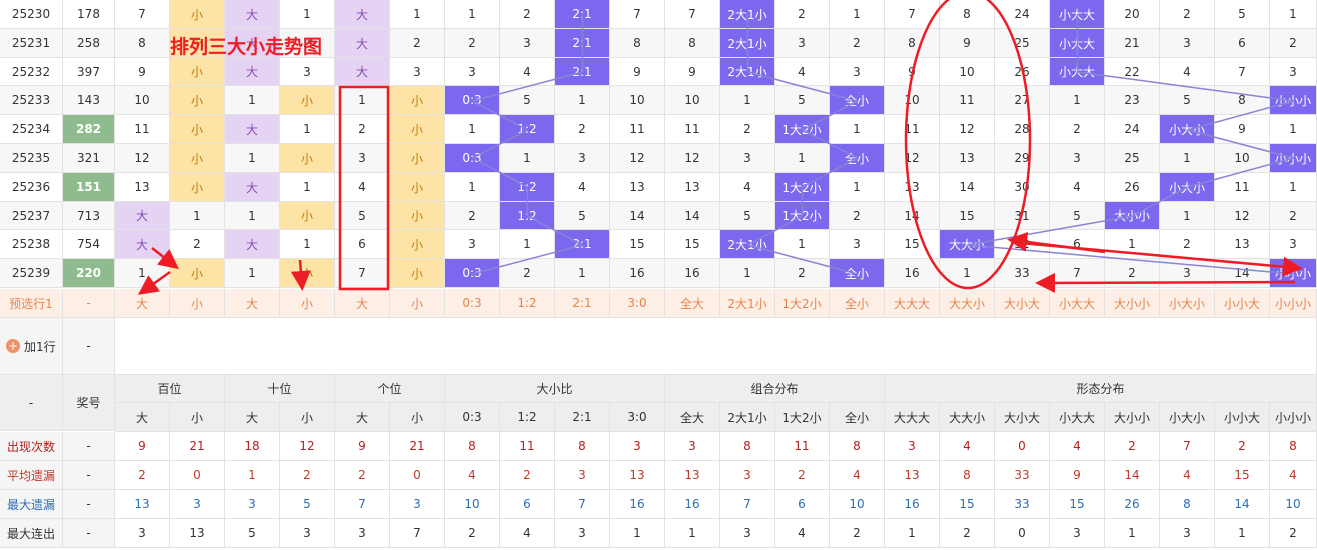 The width and height of the screenshot is (1317, 550). Describe the element at coordinates (1293, 158) in the screenshot. I see `trend-cell: 小小小` at that location.